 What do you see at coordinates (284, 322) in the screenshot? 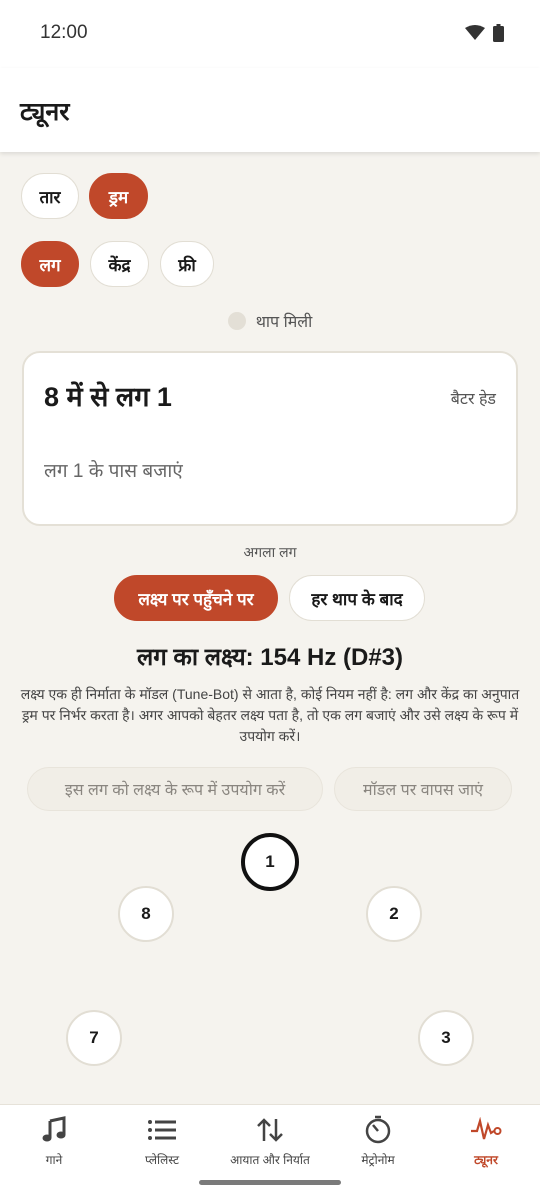
I see `beat-label: थाप मिली` at bounding box center [284, 322].